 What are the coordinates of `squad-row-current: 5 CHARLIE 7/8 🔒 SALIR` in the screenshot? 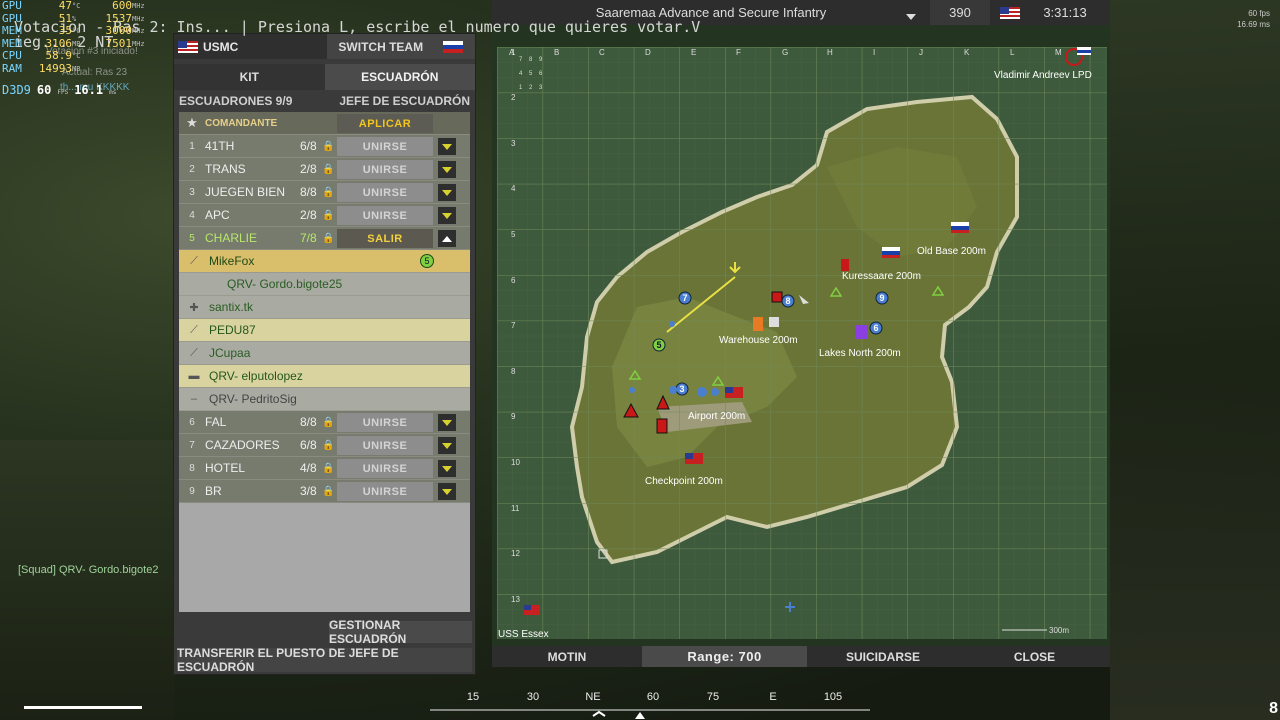 It's located at (324, 238).